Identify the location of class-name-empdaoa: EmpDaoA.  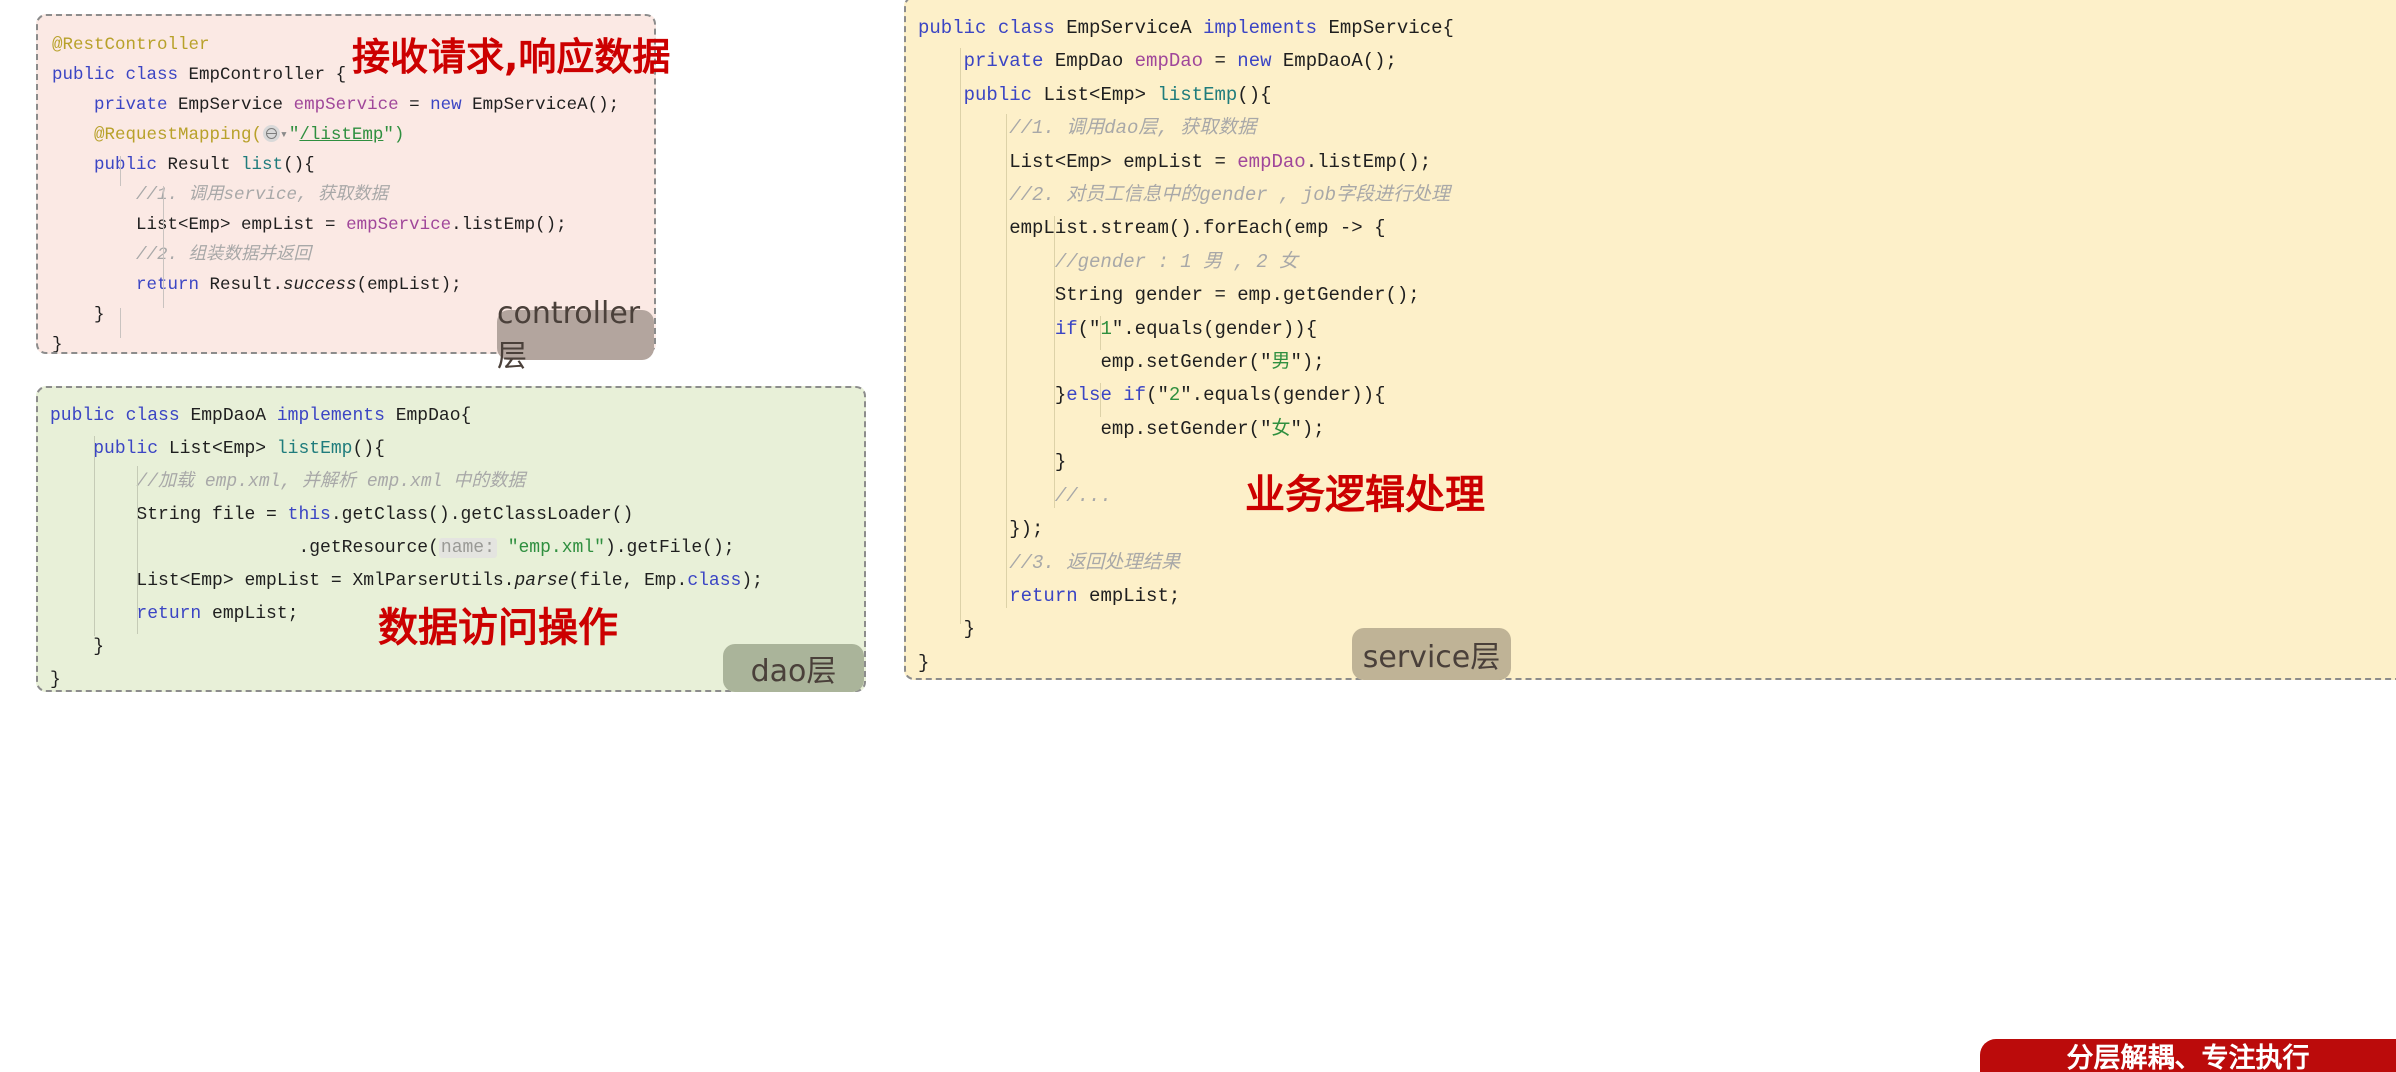
(233, 416).